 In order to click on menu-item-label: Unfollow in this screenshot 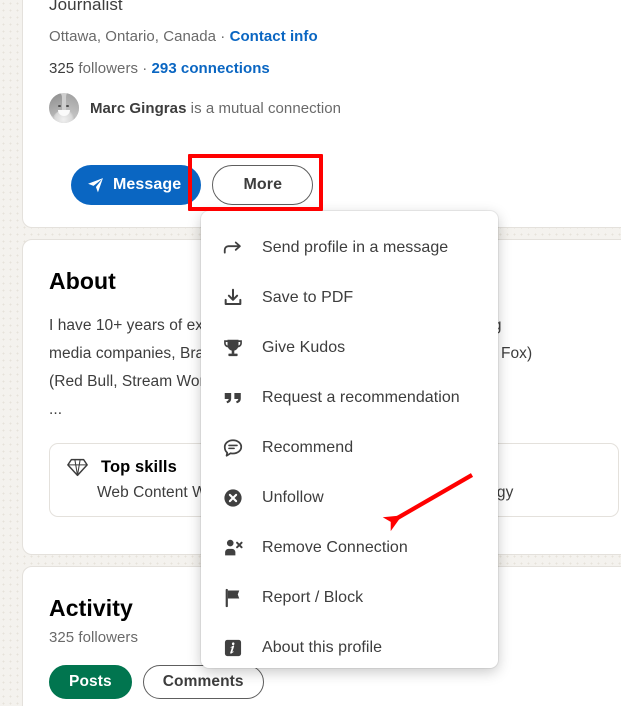, I will do `click(293, 497)`.